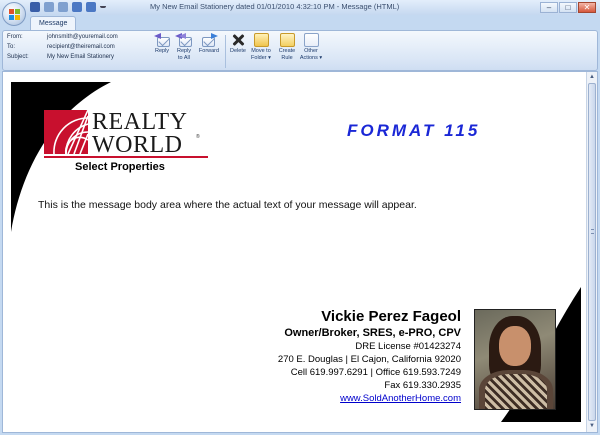 This screenshot has width=600, height=435. I want to click on scrollbar-thumb, so click(592, 252).